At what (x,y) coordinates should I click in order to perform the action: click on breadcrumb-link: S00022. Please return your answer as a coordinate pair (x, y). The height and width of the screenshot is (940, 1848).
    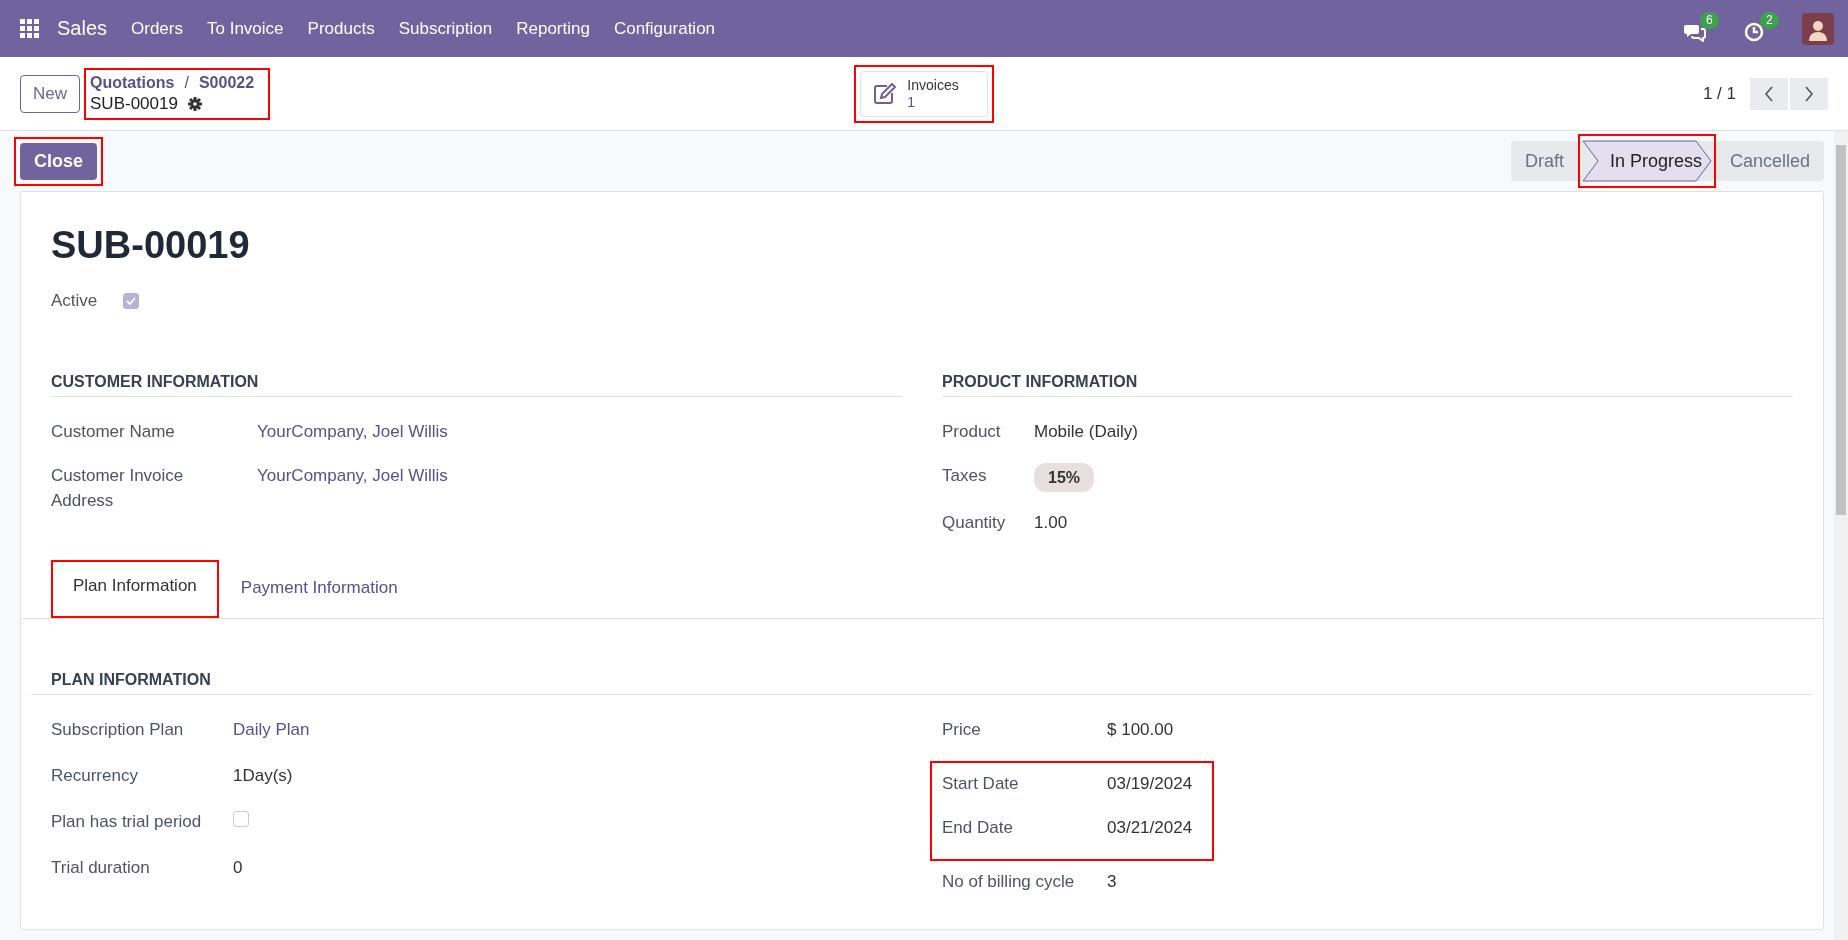
    Looking at the image, I should click on (226, 82).